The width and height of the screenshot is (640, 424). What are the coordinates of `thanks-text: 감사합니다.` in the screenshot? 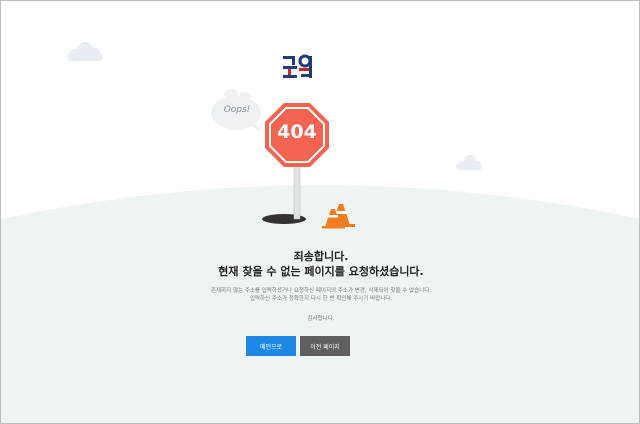 It's located at (321, 319).